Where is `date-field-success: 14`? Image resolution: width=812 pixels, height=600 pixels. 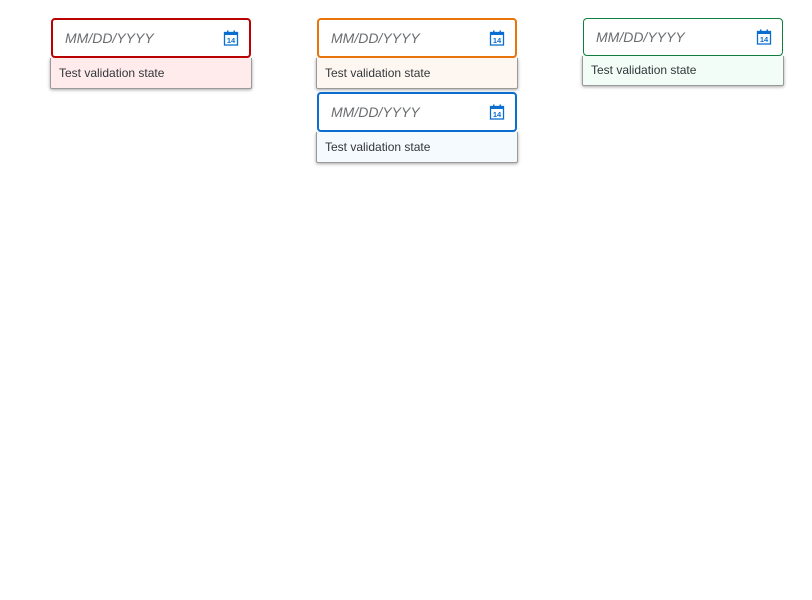 date-field-success: 14 is located at coordinates (683, 37).